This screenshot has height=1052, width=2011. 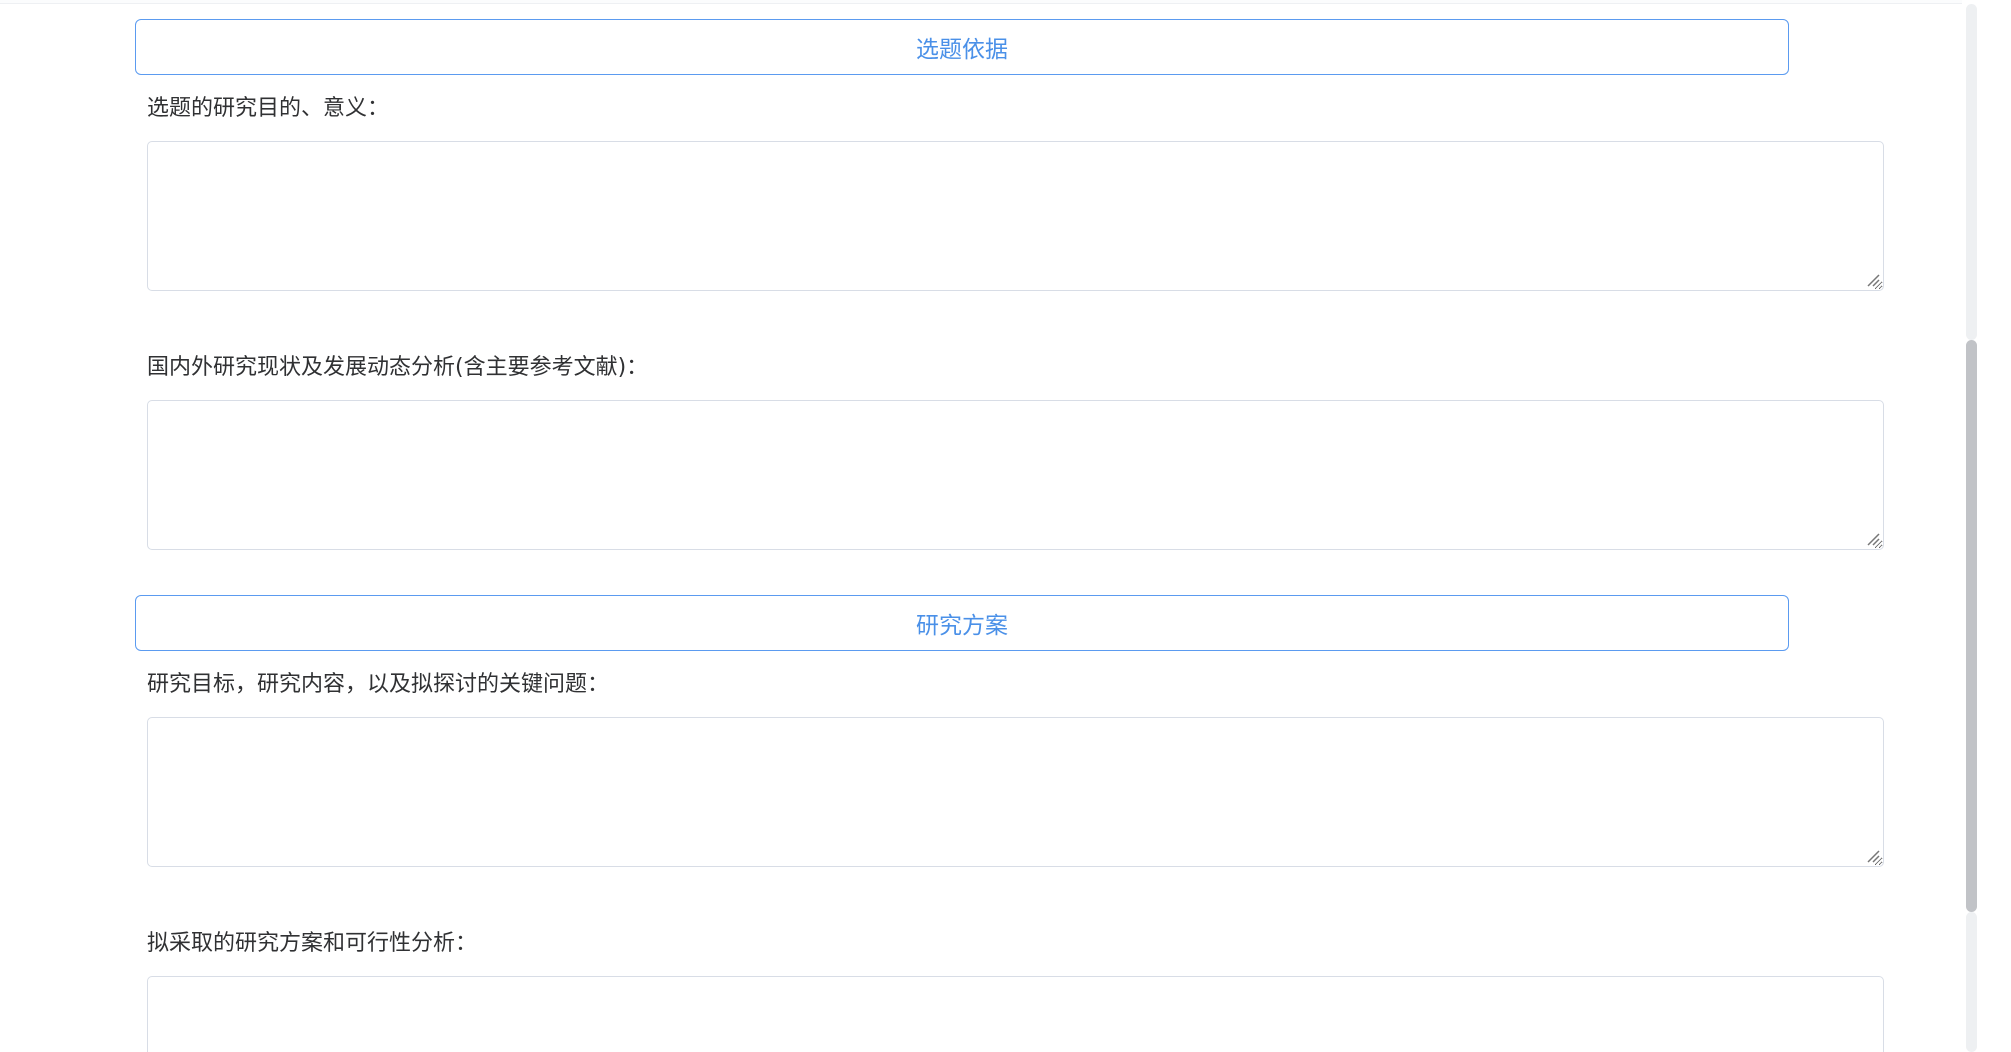 What do you see at coordinates (1015, 792) in the screenshot?
I see `research-goals-textarea` at bounding box center [1015, 792].